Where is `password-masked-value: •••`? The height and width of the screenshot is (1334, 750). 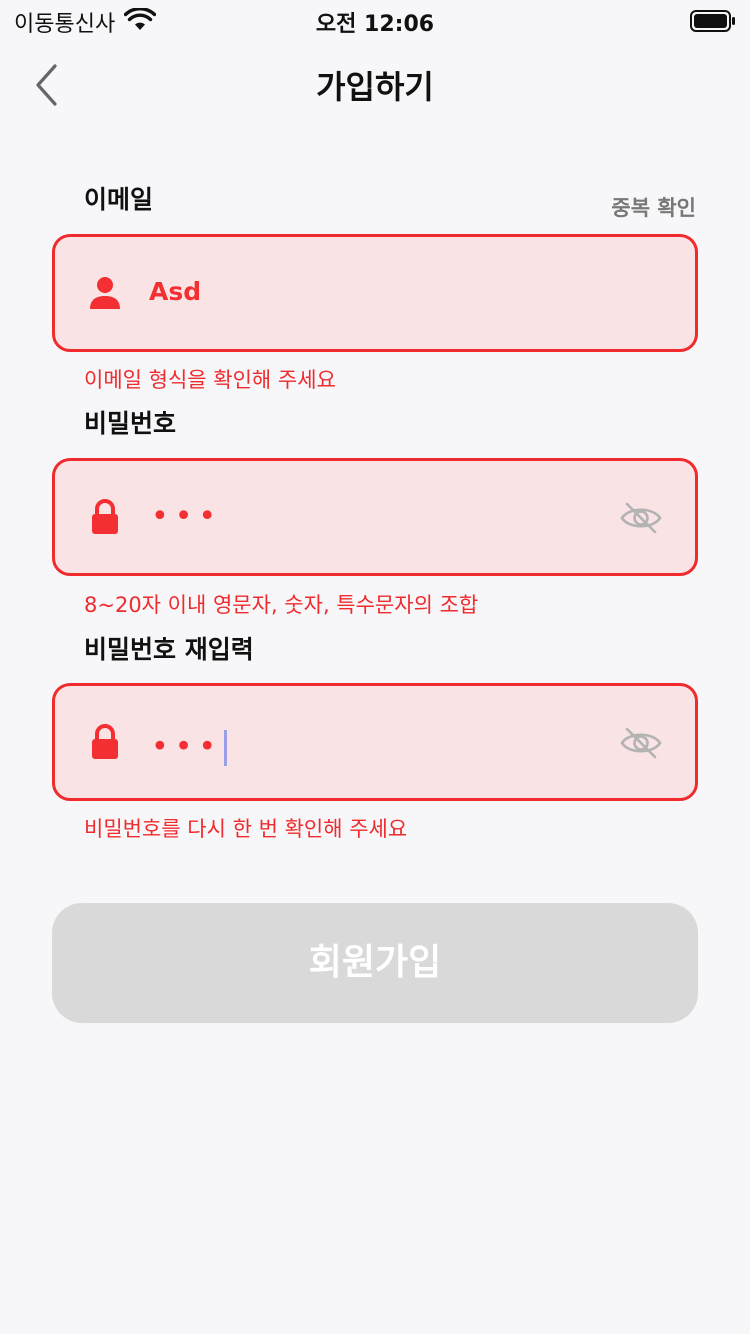 password-masked-value: ••• is located at coordinates (187, 516).